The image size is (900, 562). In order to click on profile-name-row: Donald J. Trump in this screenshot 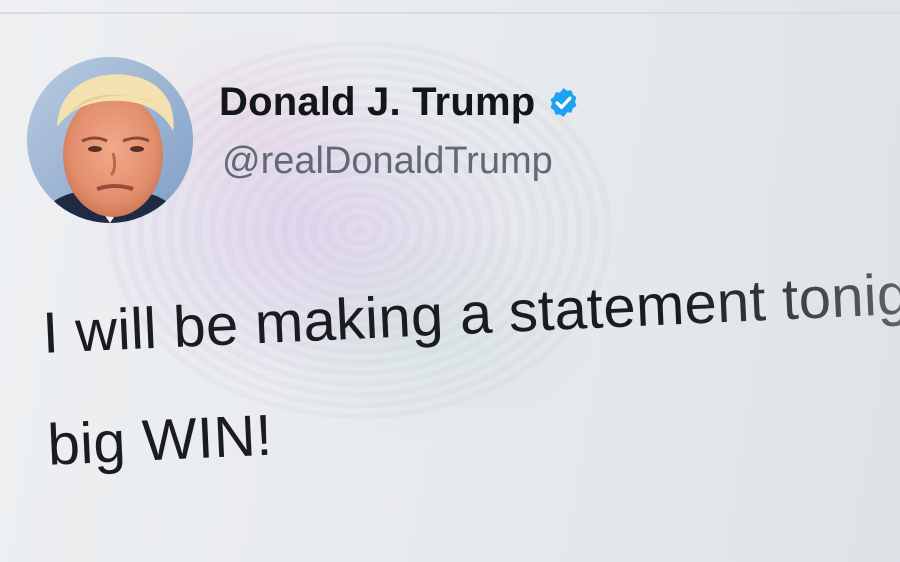, I will do `click(399, 102)`.